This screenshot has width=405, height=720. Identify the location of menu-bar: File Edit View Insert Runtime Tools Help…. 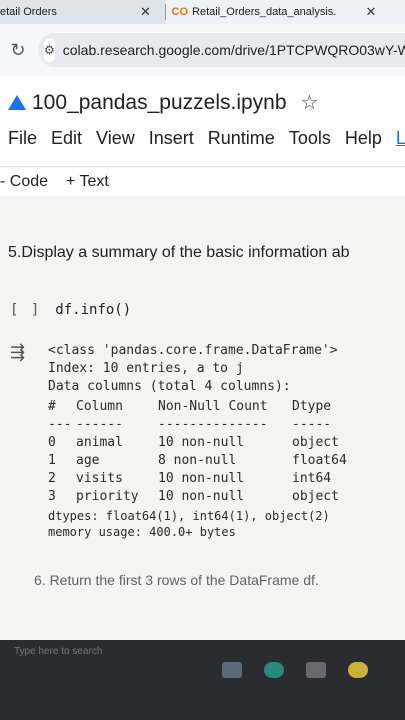
(206, 138).